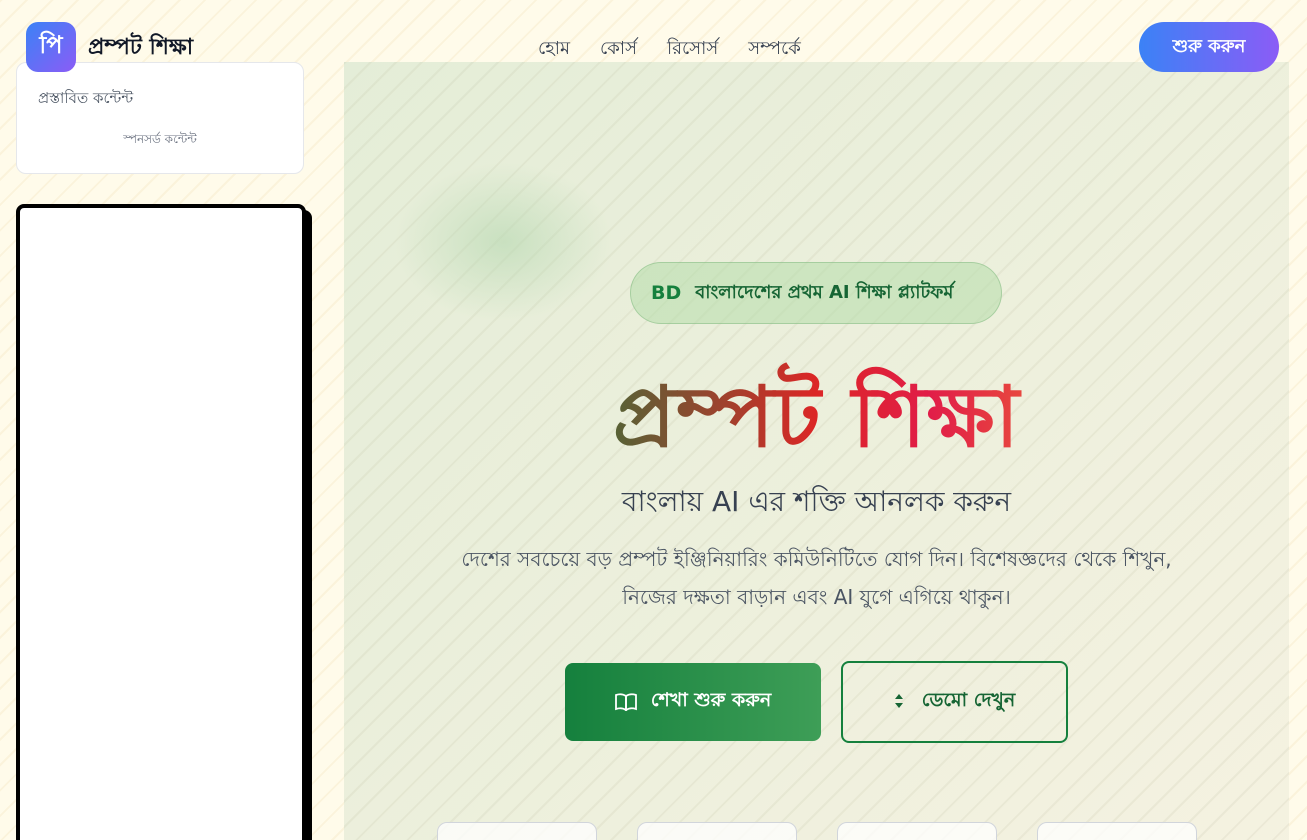  Describe the element at coordinates (666, 293) in the screenshot. I see `bd-flag-icon: BD` at that location.